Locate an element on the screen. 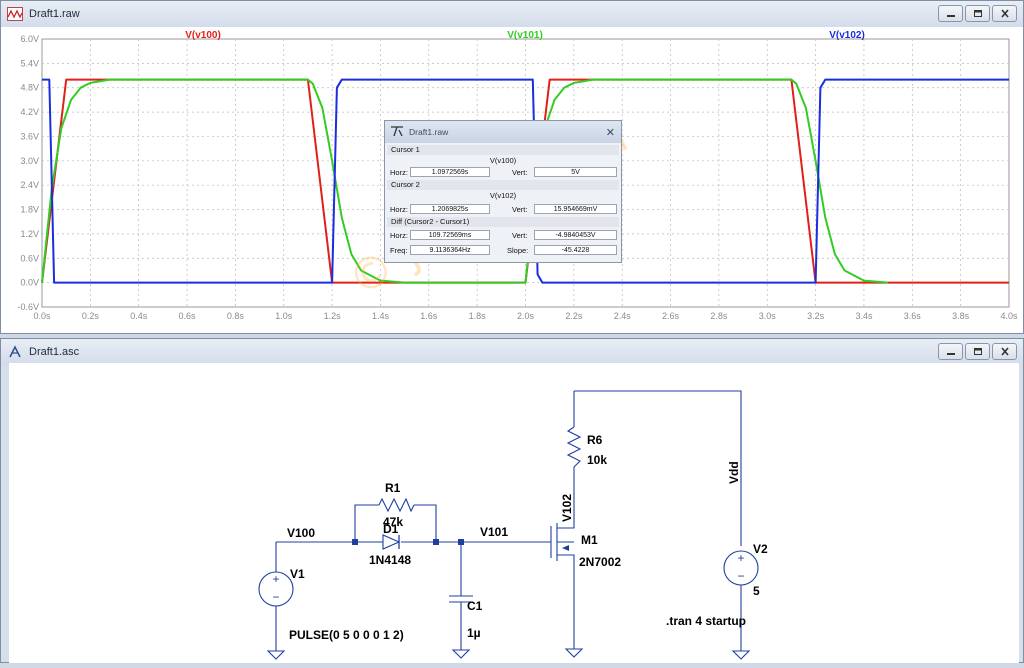  x-tick-label: 3.4s is located at coordinates (864, 316).